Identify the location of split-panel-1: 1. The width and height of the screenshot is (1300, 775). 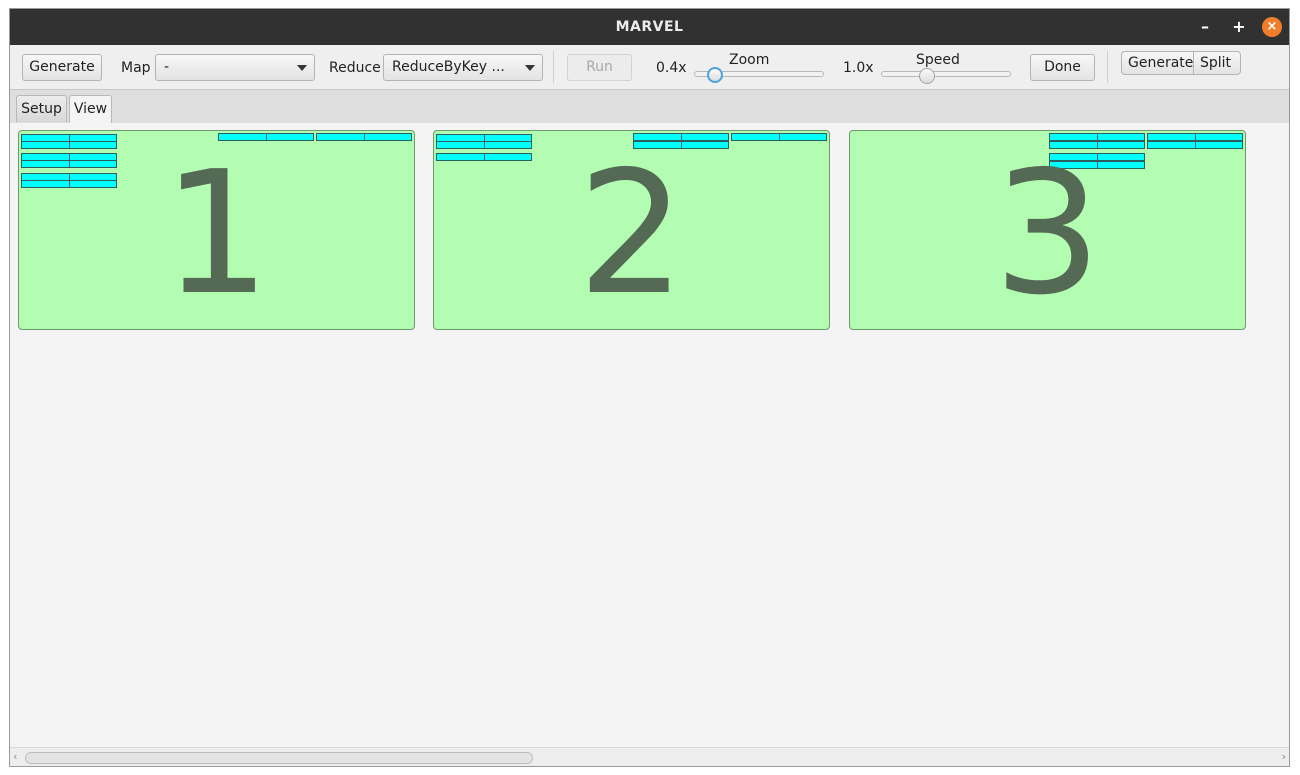
(216, 230).